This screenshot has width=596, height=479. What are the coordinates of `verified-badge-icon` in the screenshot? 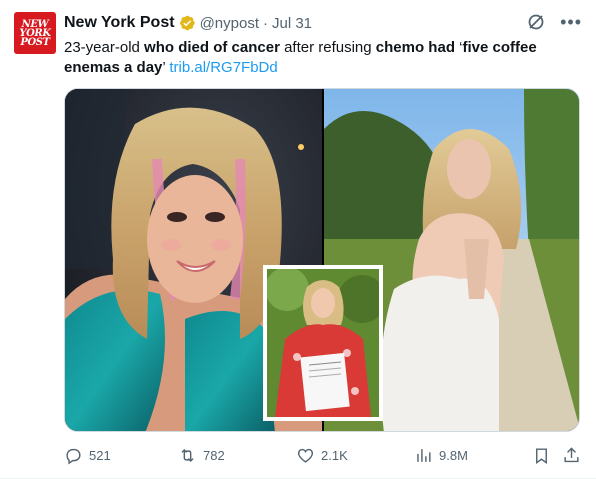 It's located at (187, 23).